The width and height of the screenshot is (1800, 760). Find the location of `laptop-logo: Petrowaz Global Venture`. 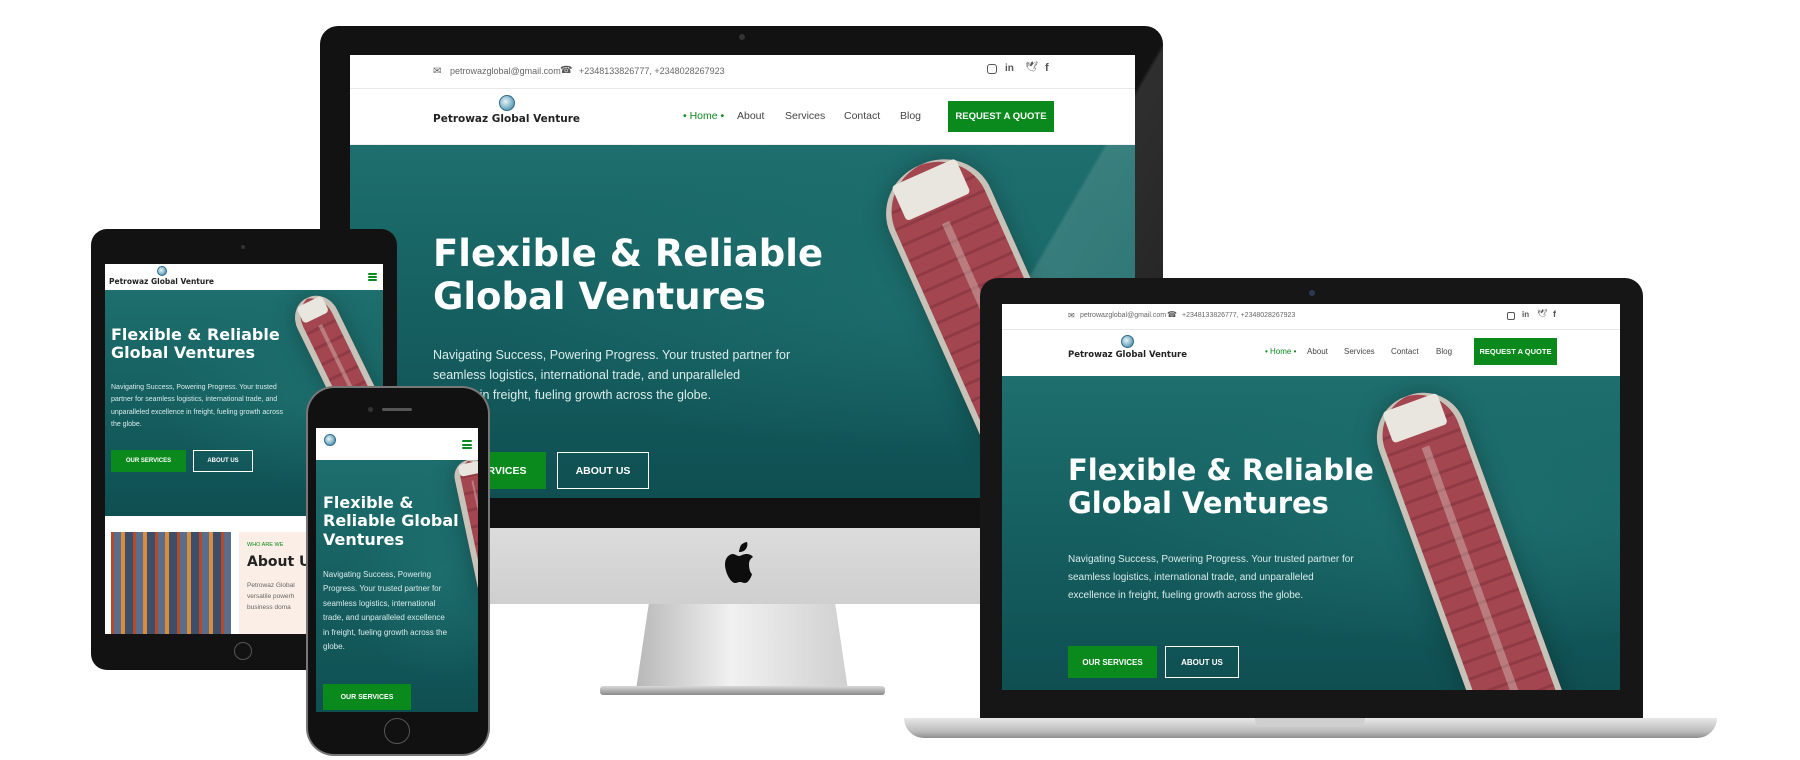

laptop-logo: Petrowaz Global Venture is located at coordinates (1127, 347).